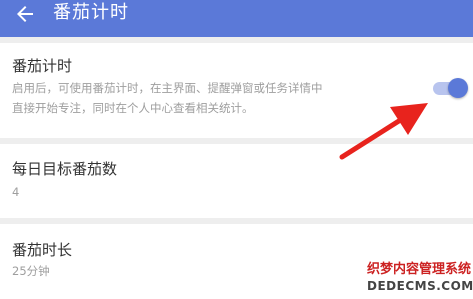  What do you see at coordinates (91, 12) in the screenshot?
I see `page-title: 番茄计时` at bounding box center [91, 12].